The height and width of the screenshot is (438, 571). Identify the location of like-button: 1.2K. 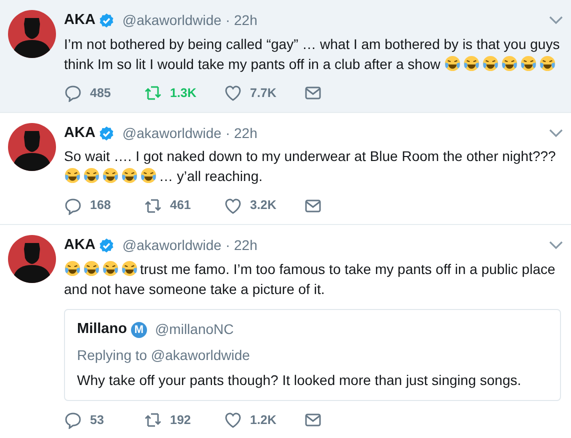
(264, 420).